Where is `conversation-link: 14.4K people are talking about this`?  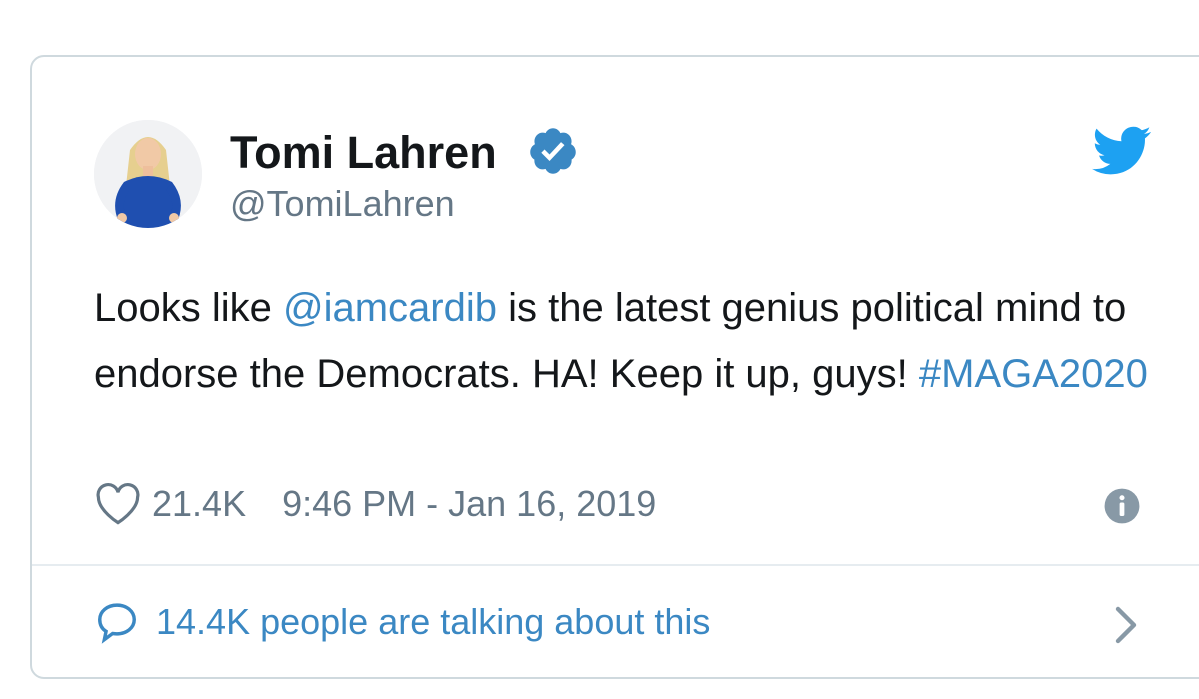 conversation-link: 14.4K people are talking about this is located at coordinates (402, 622).